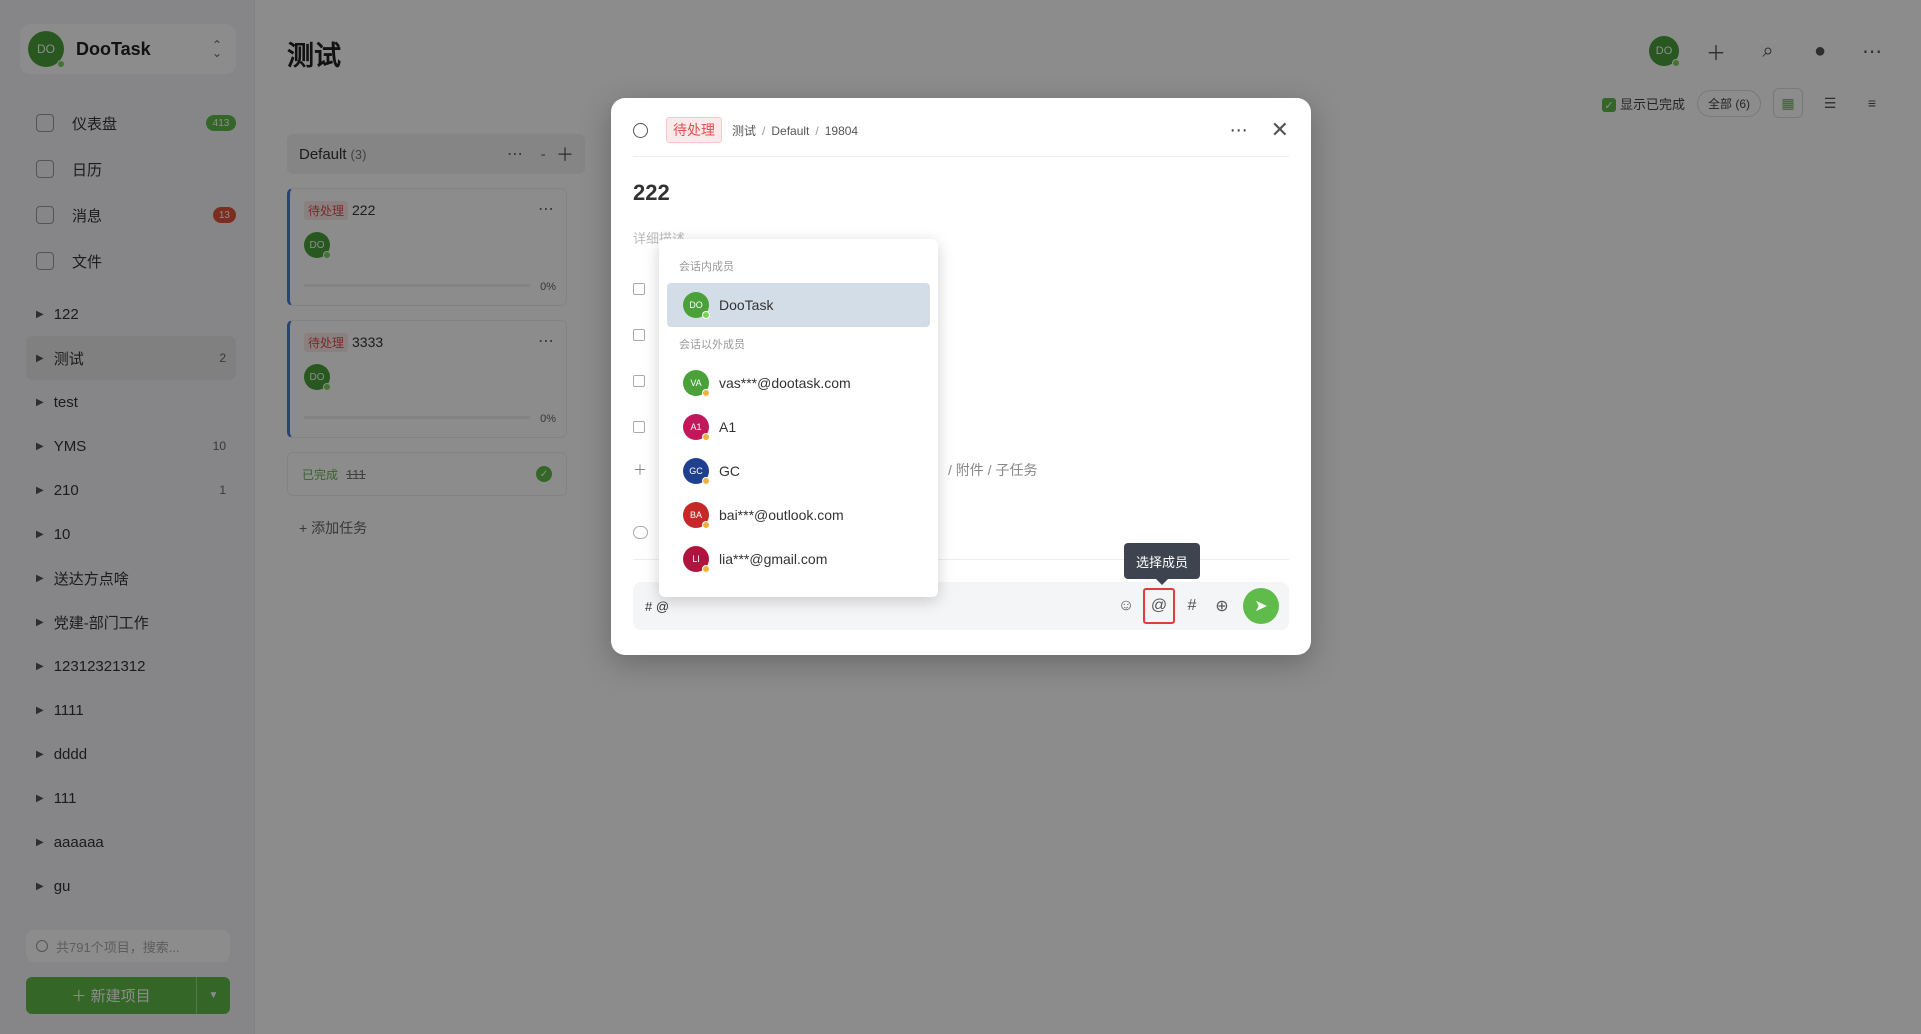  I want to click on attr-visibility, so click(644, 427).